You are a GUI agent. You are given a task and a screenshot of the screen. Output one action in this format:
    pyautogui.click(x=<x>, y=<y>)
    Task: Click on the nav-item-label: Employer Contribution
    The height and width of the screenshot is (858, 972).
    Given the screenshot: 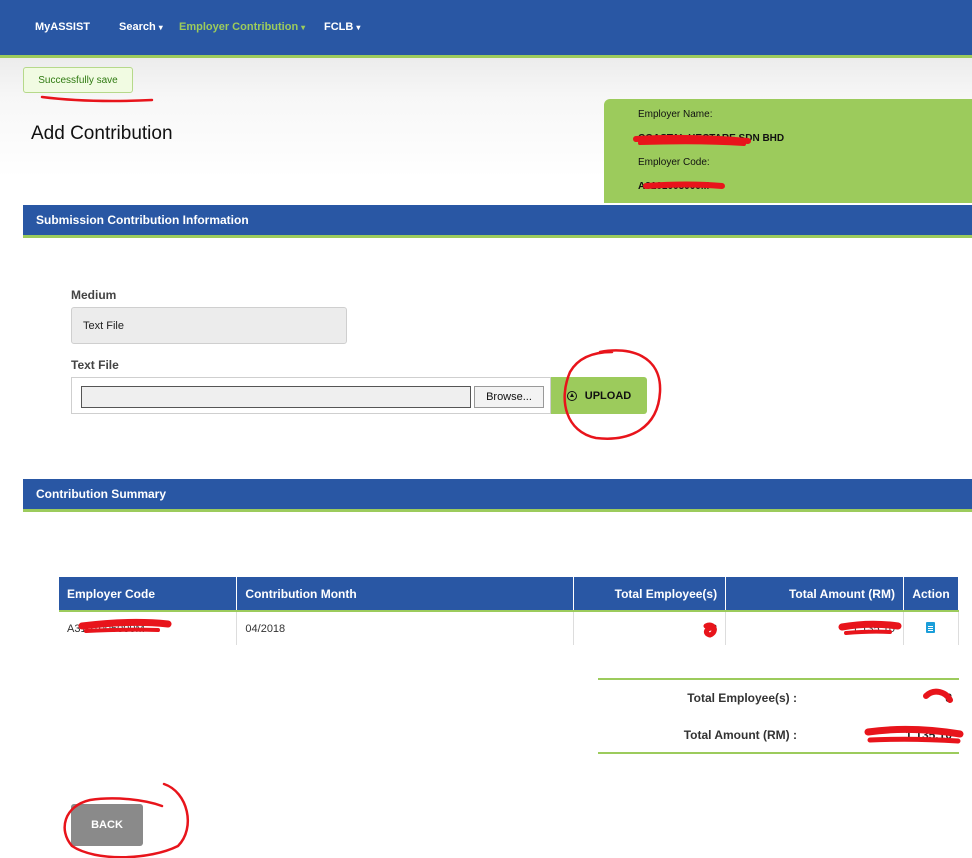 What is the action you would take?
    pyautogui.click(x=239, y=27)
    